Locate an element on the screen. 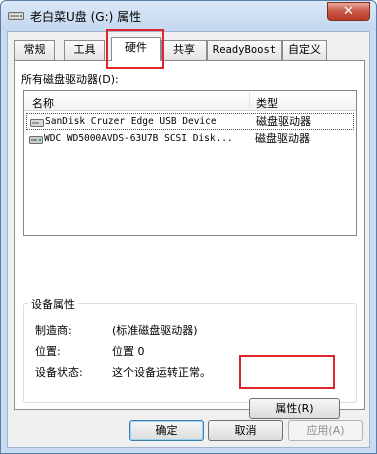 The image size is (377, 454). tab-label: 常规 is located at coordinates (34, 49).